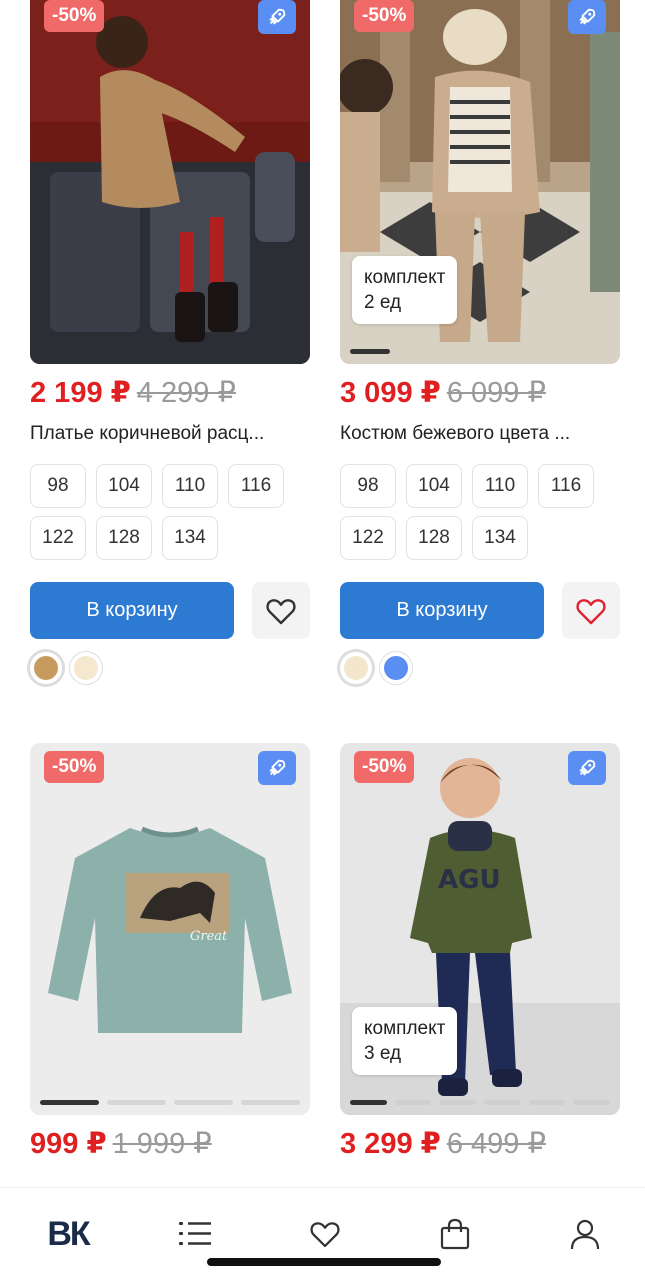  I want to click on svg-text: AGU, so click(469, 880).